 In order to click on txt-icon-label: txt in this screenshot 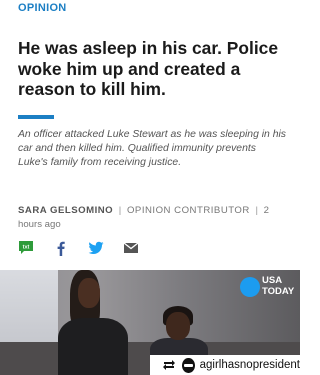, I will do `click(26, 248)`.